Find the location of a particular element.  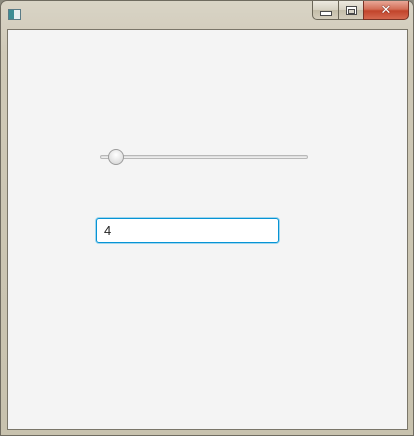

value-text-field is located at coordinates (187, 230).